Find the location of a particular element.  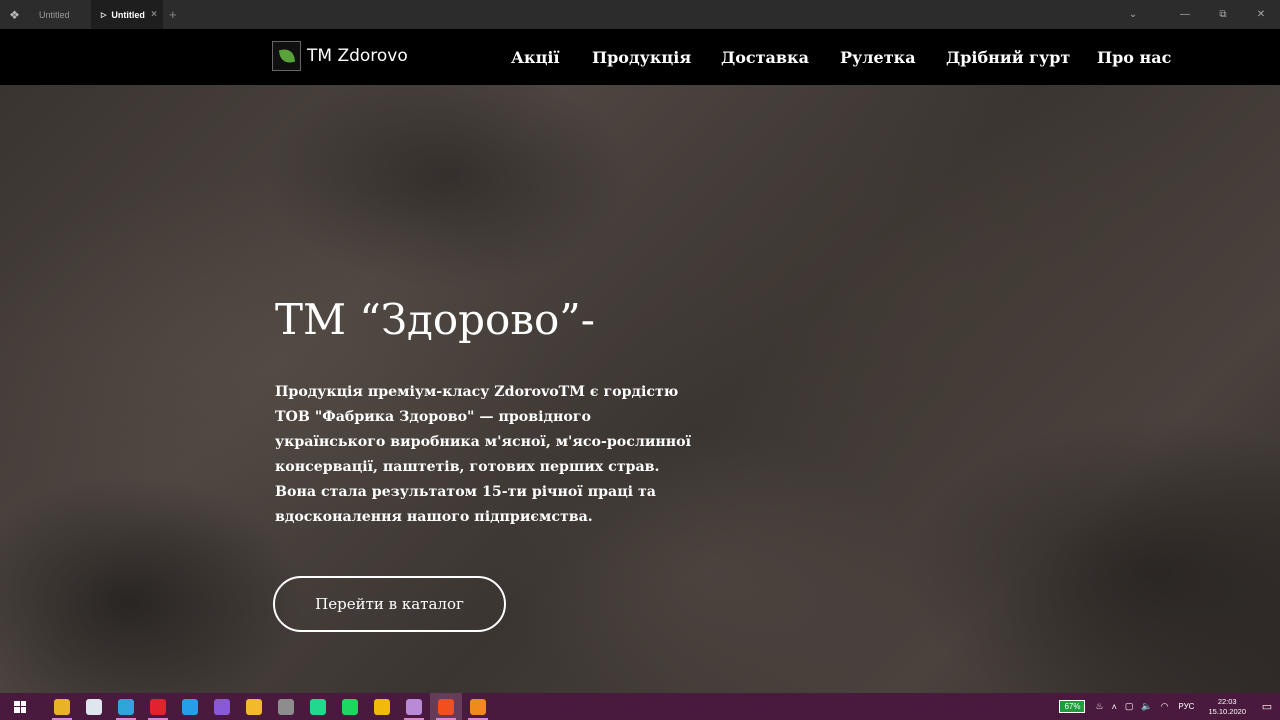

figma-icon is located at coordinates (446, 706).